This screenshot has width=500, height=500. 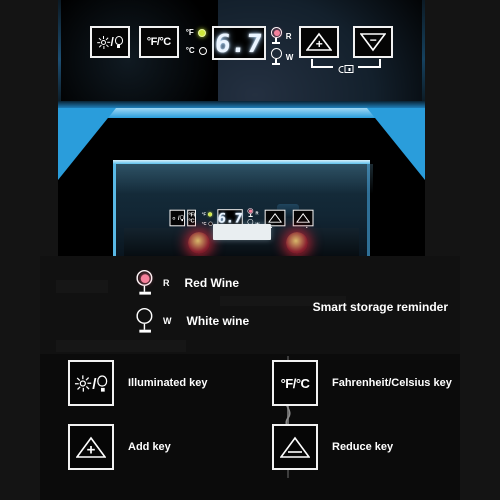 I want to click on lock-icon, so click(x=346, y=69).